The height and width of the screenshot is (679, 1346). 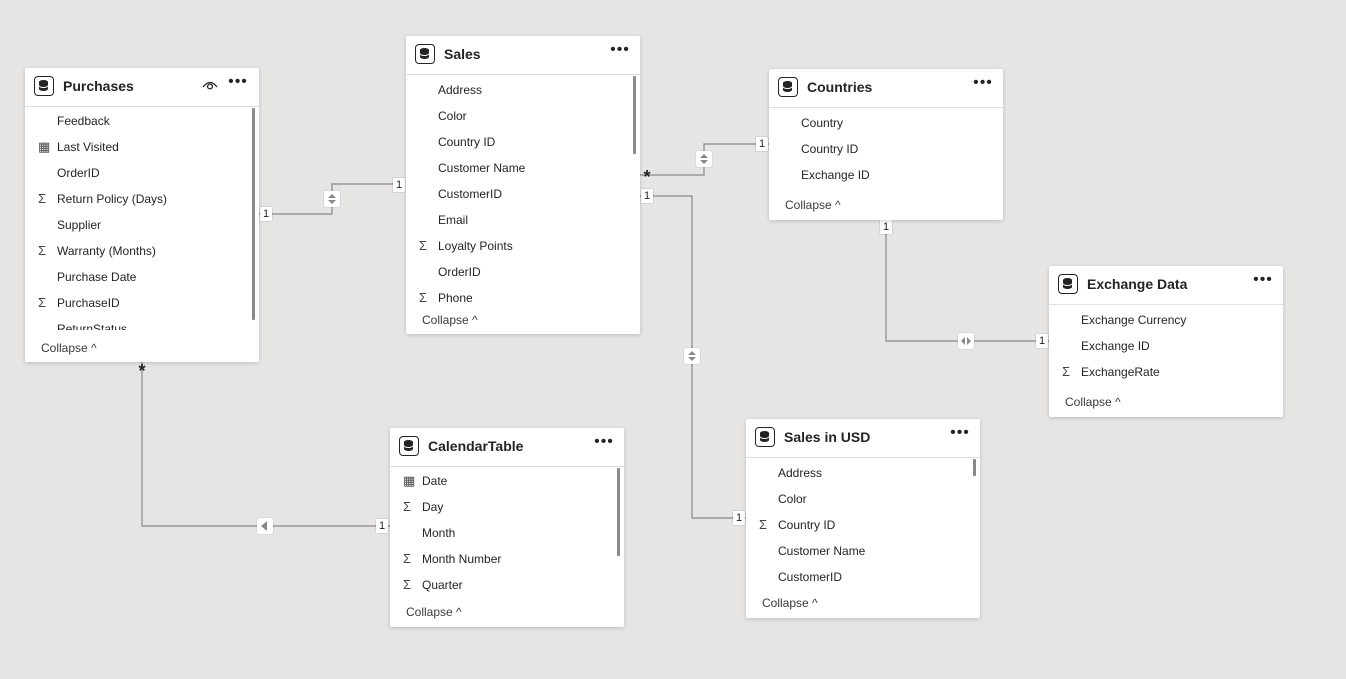 What do you see at coordinates (142, 147) in the screenshot?
I see `field-item: ▦ Last Visited` at bounding box center [142, 147].